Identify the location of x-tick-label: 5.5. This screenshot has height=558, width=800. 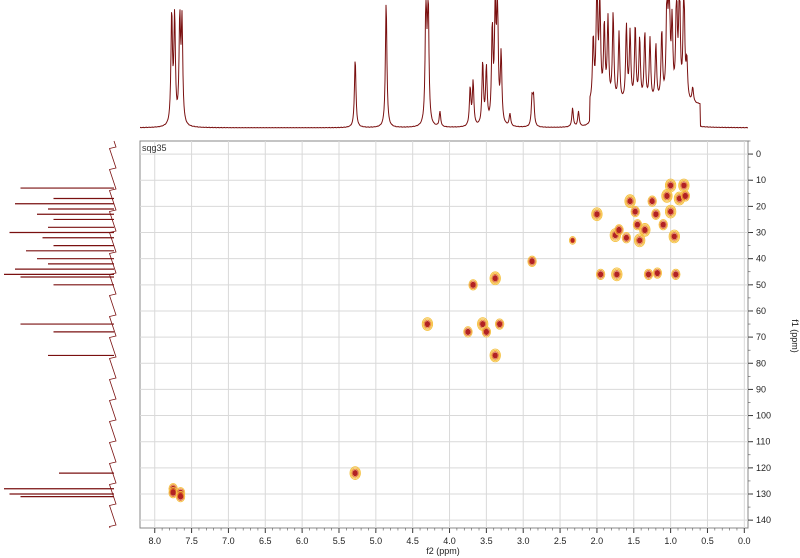
(339, 541).